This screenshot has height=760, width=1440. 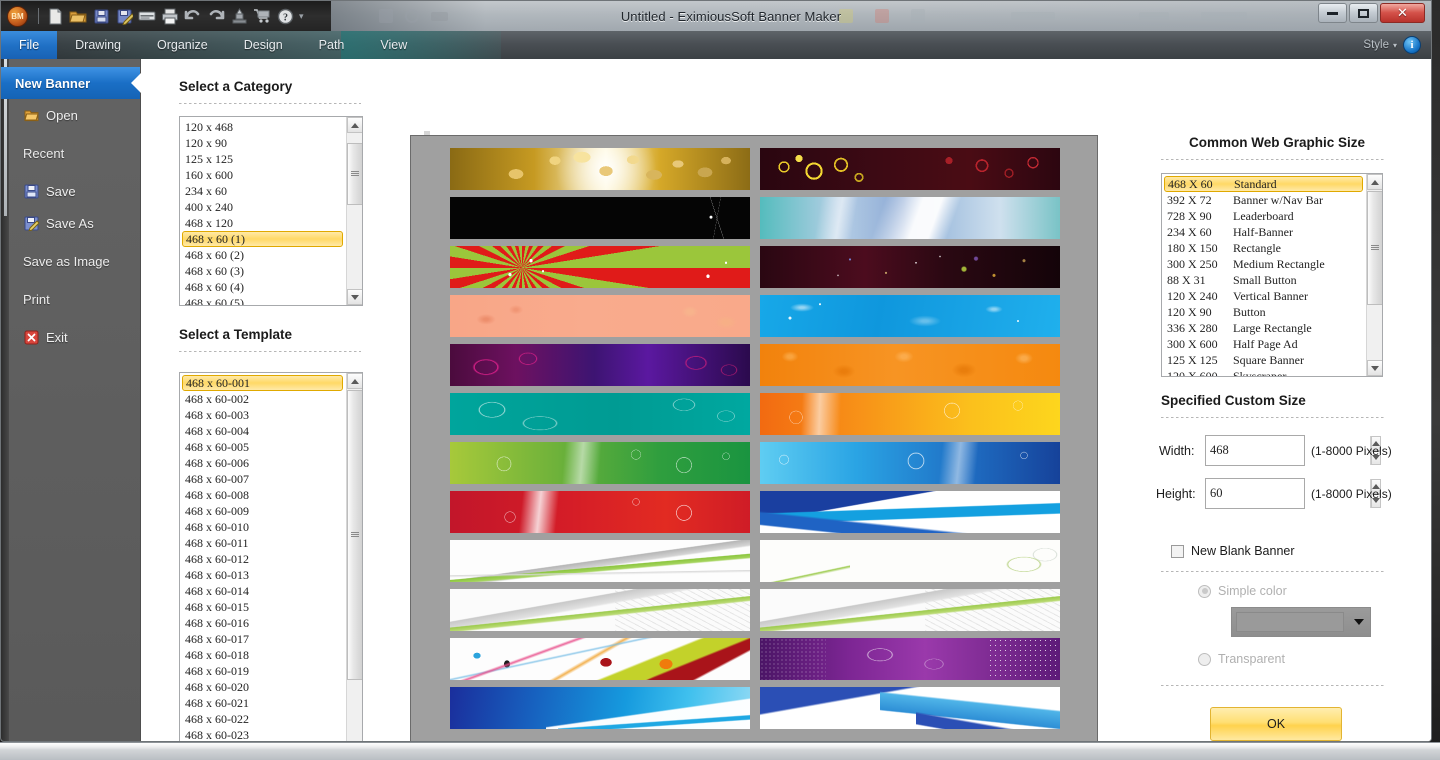 I want to click on sidebar-item-save-as: Save As, so click(x=70, y=223).